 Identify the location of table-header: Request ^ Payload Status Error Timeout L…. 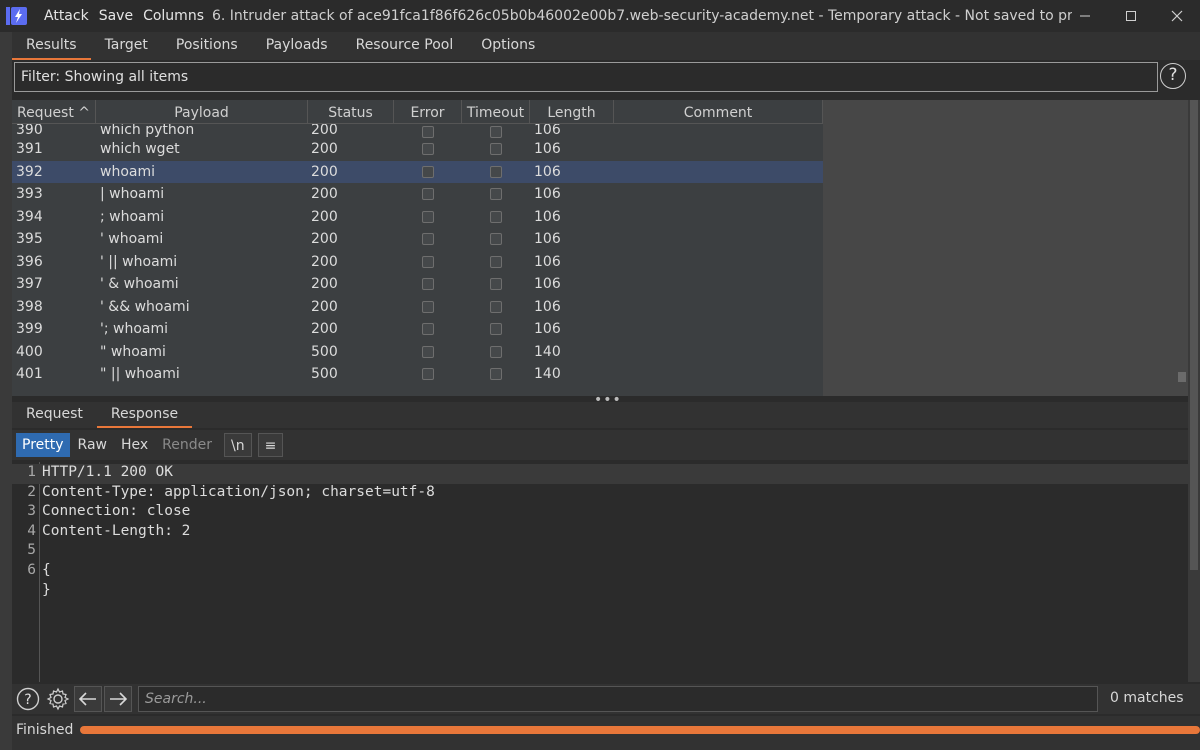
(417, 112).